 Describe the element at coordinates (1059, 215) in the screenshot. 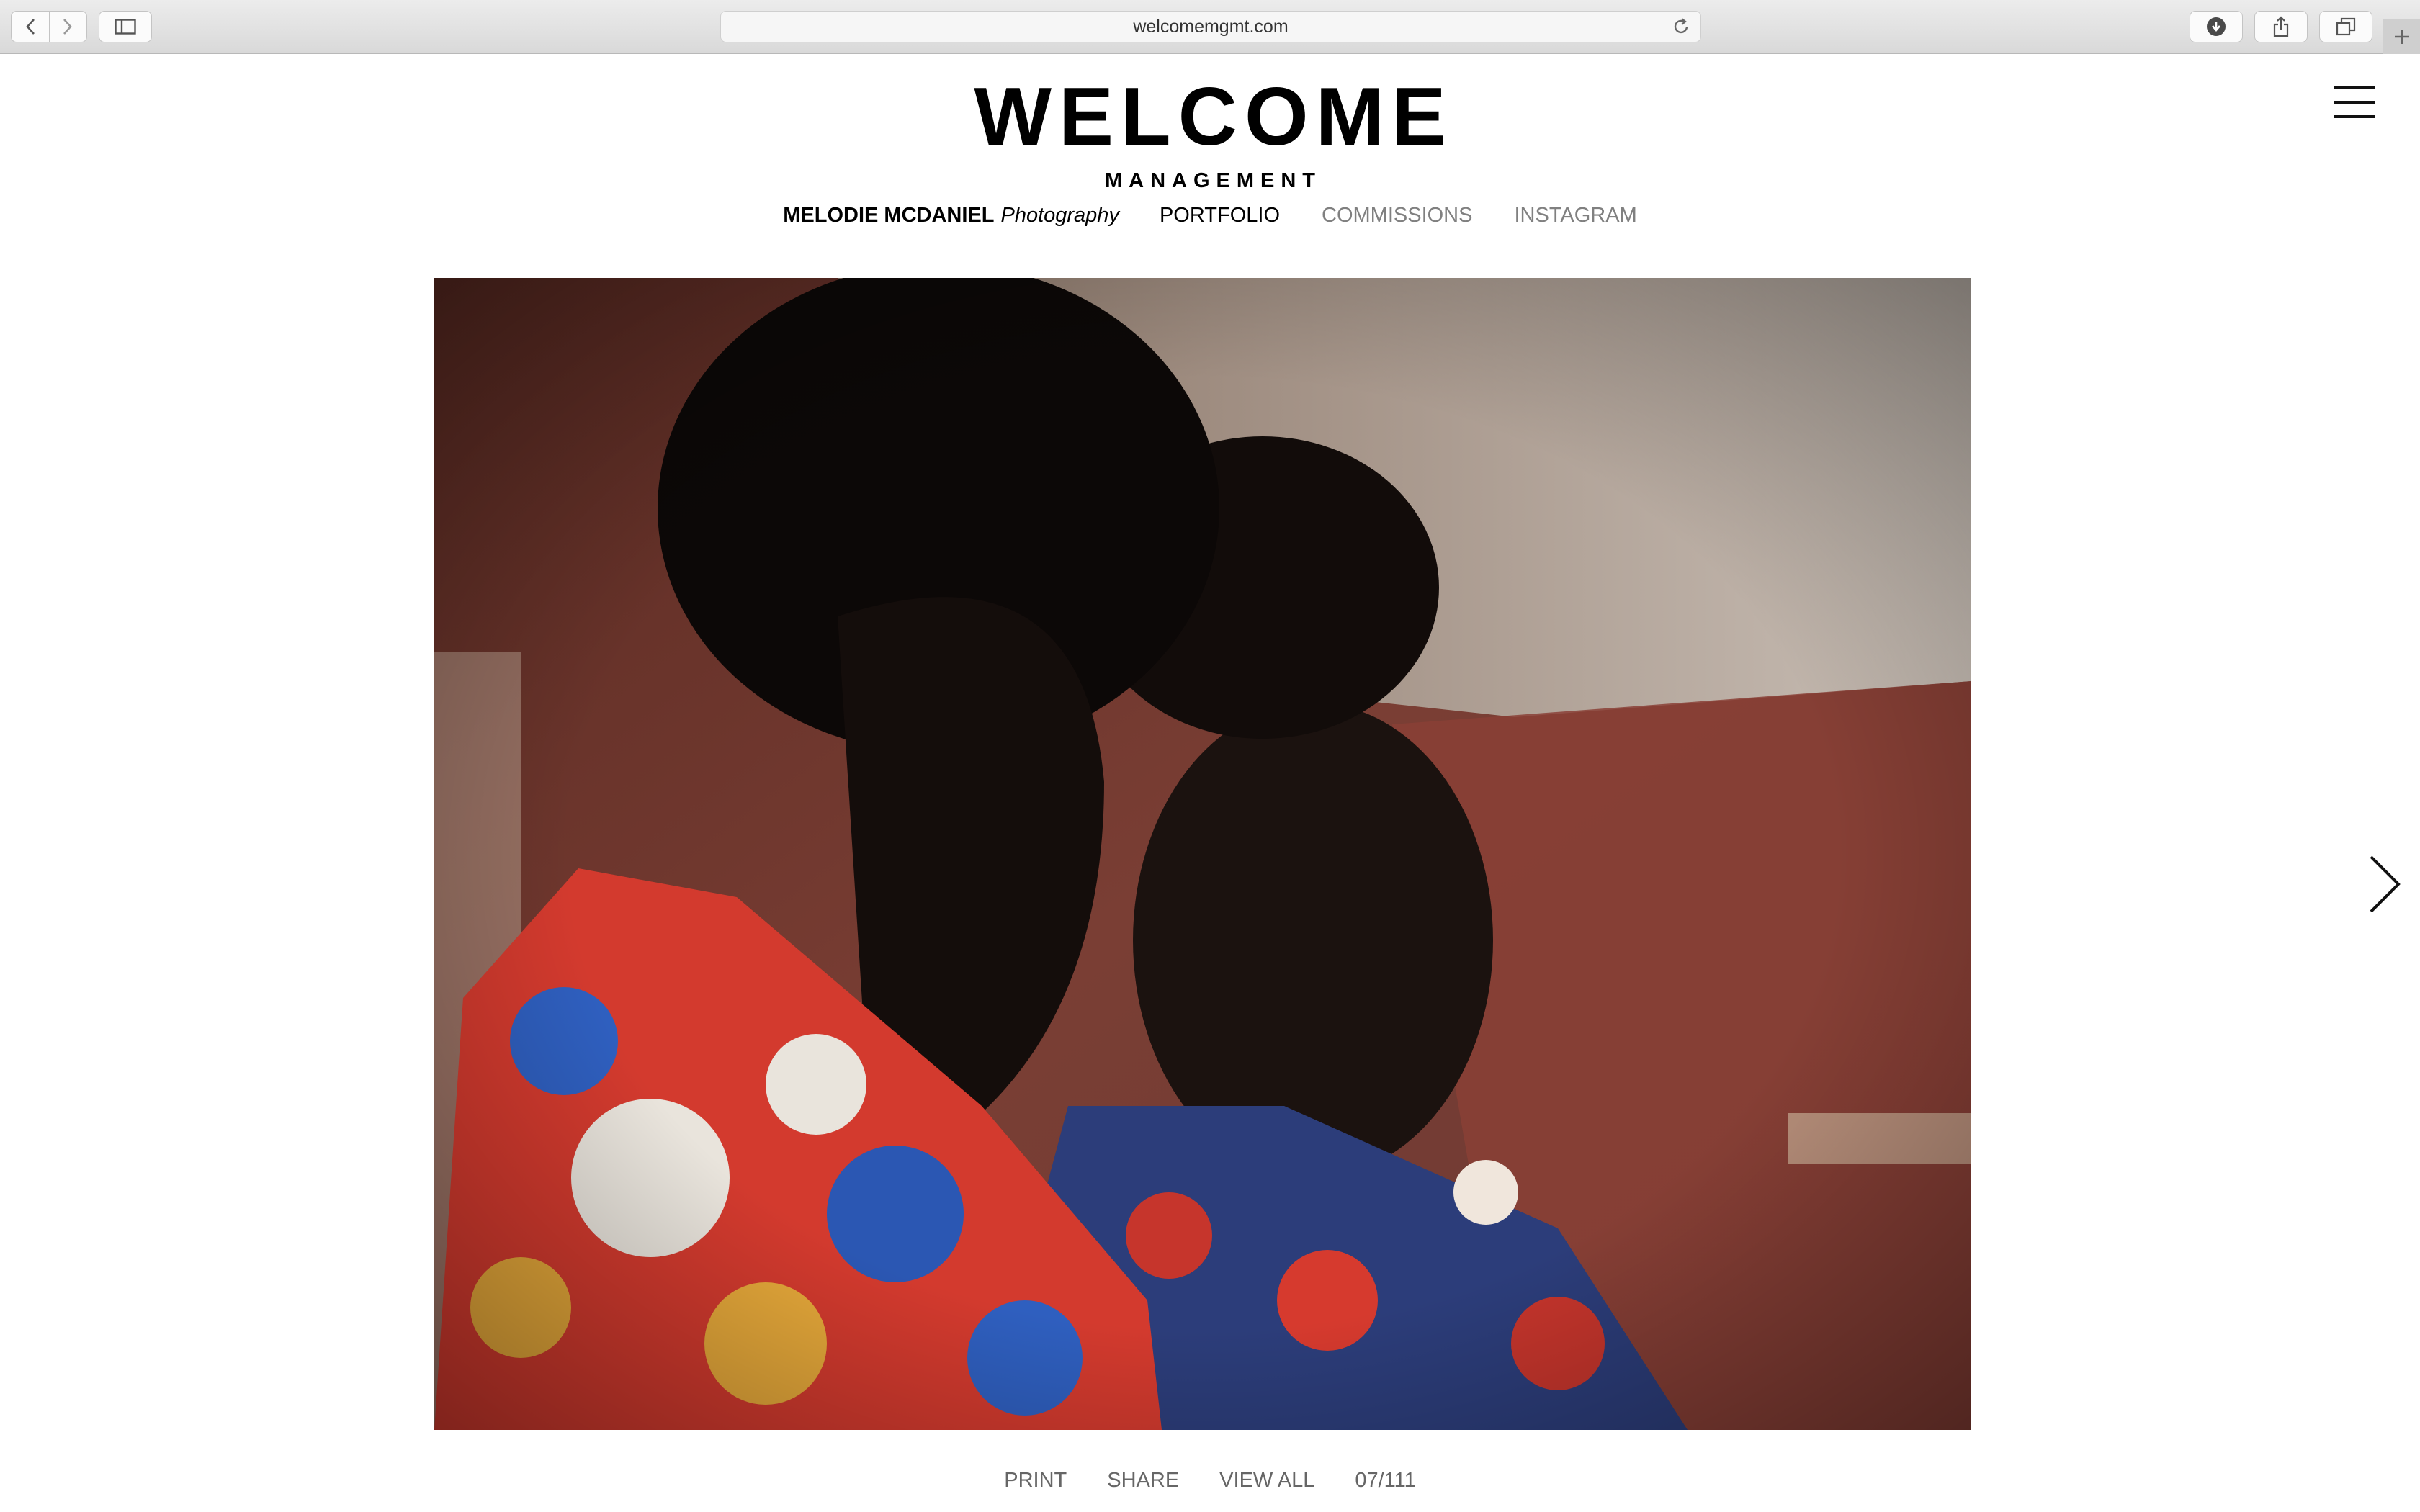

I see `artist-discipline: Photography` at that location.